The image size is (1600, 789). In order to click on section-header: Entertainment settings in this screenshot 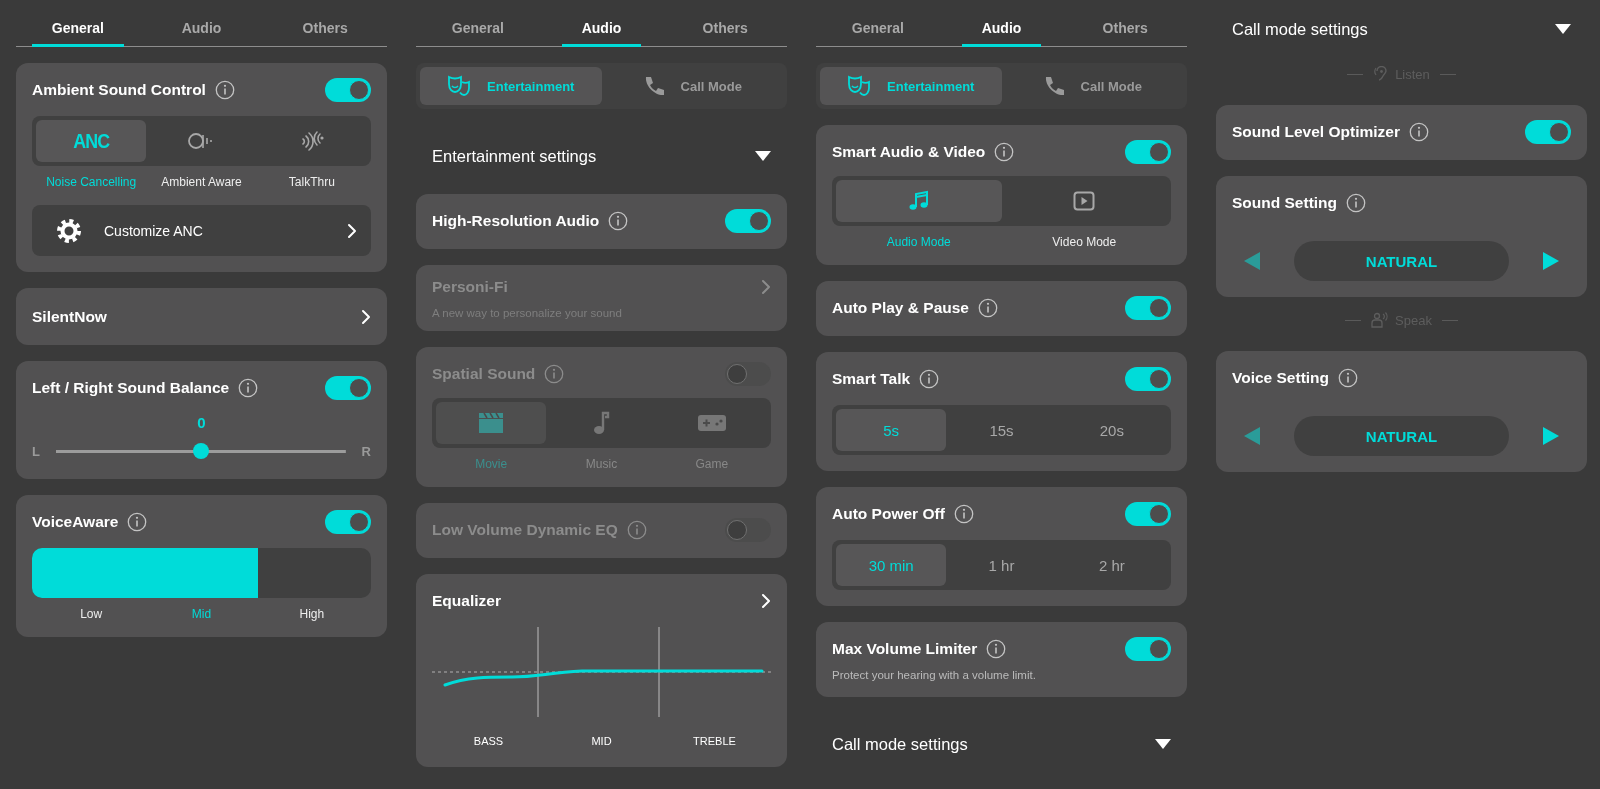, I will do `click(601, 143)`.